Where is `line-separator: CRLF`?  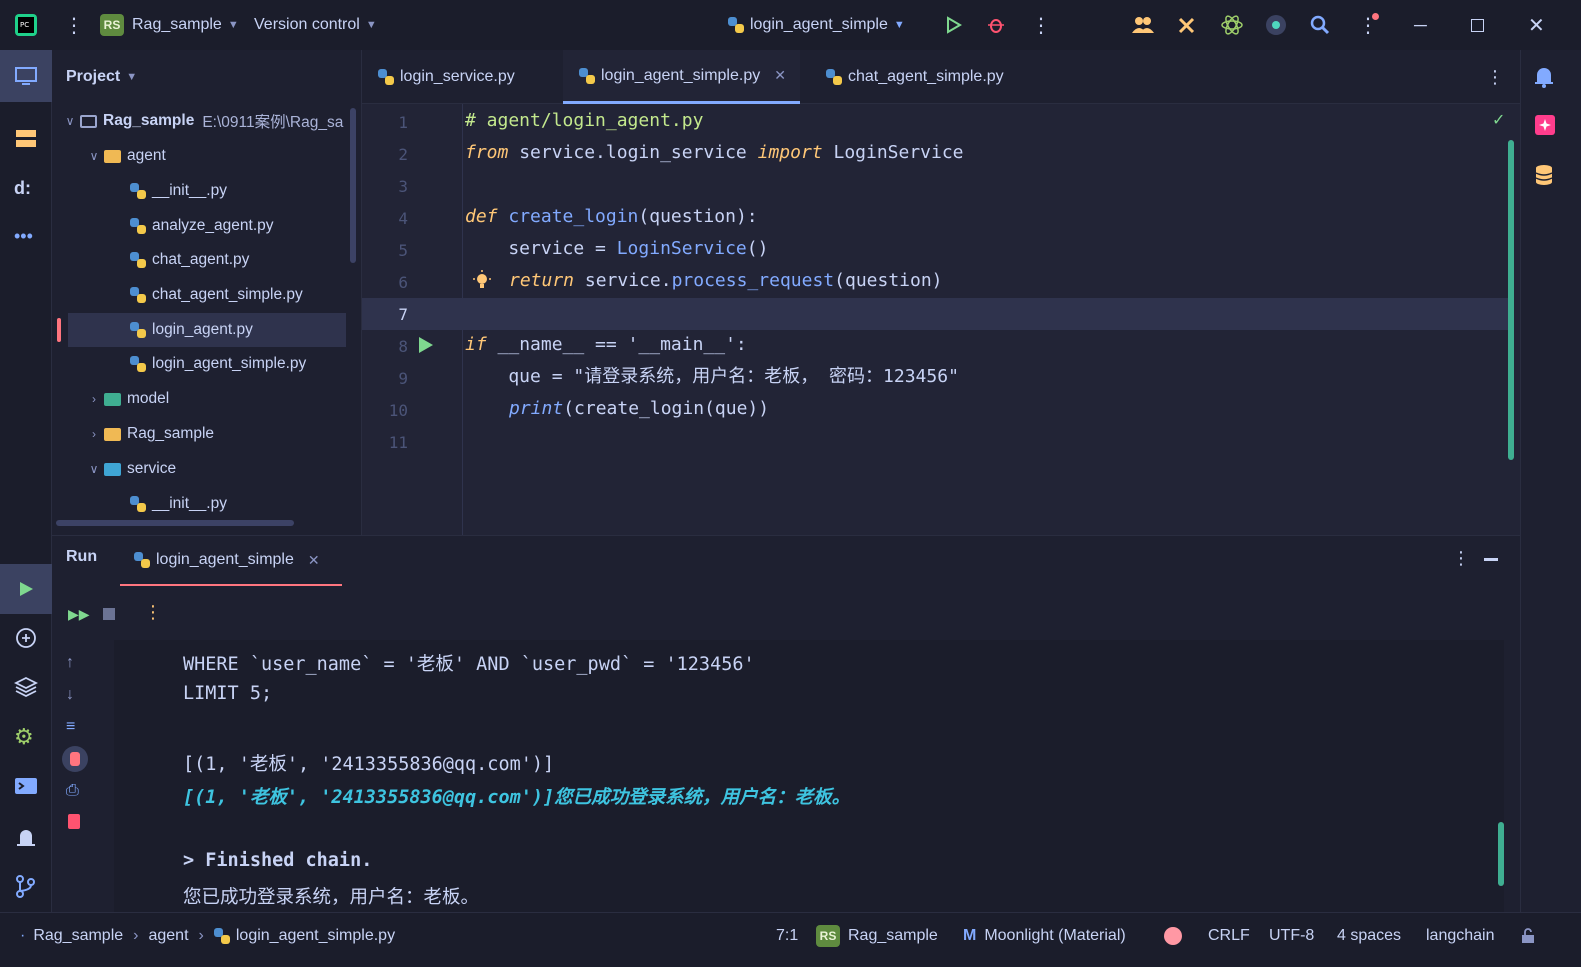 line-separator: CRLF is located at coordinates (1229, 935).